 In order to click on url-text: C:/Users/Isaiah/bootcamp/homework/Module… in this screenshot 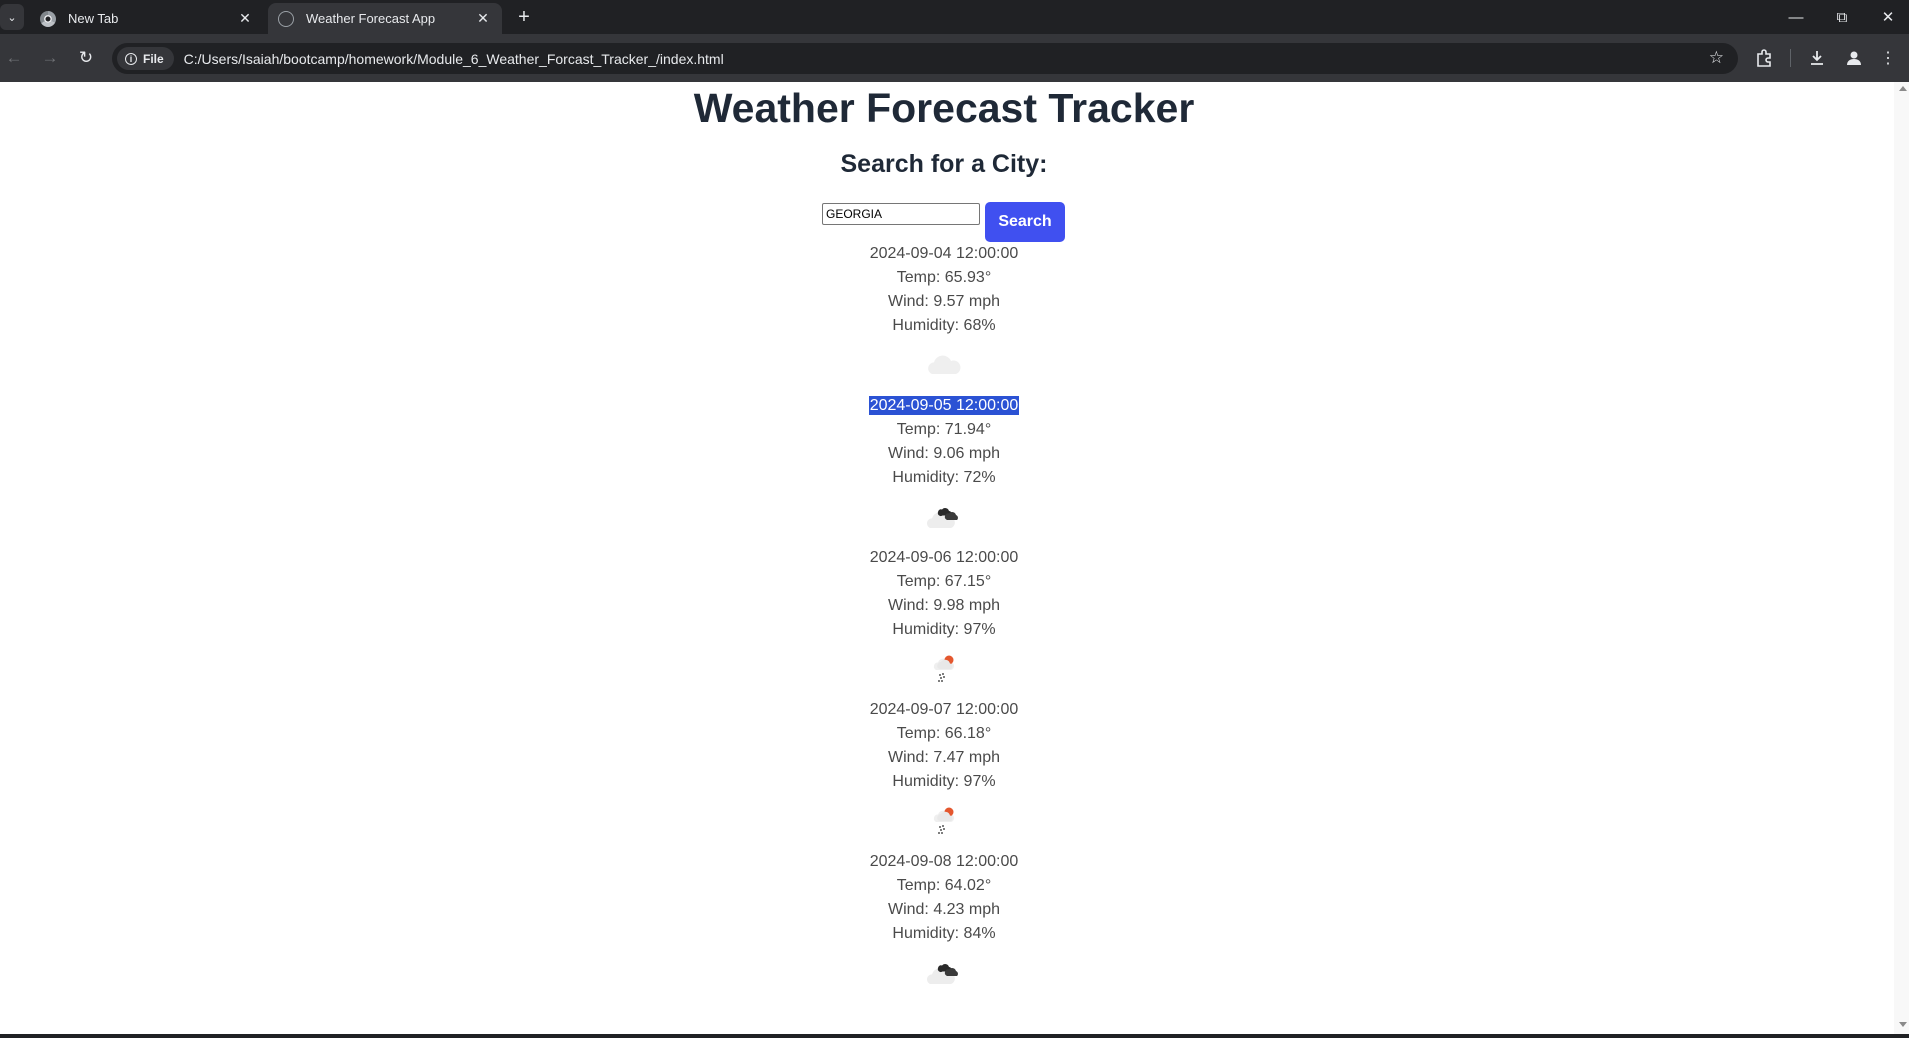, I will do `click(454, 59)`.